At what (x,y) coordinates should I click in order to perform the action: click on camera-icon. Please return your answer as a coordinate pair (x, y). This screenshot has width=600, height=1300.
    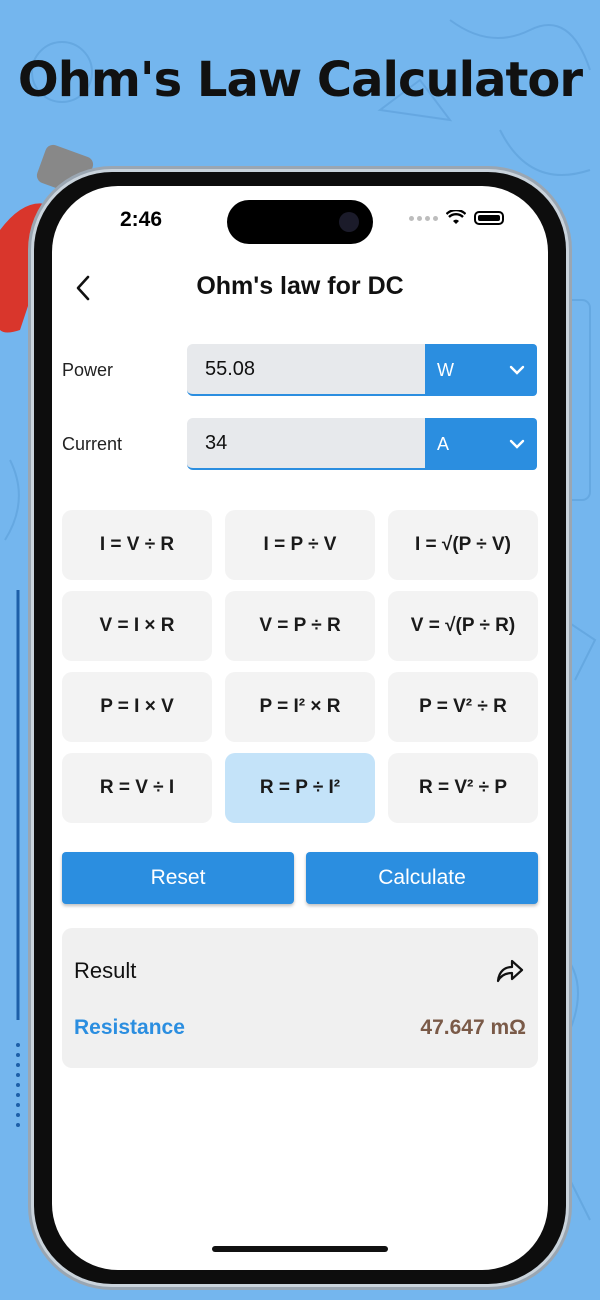
    Looking at the image, I should click on (349, 222).